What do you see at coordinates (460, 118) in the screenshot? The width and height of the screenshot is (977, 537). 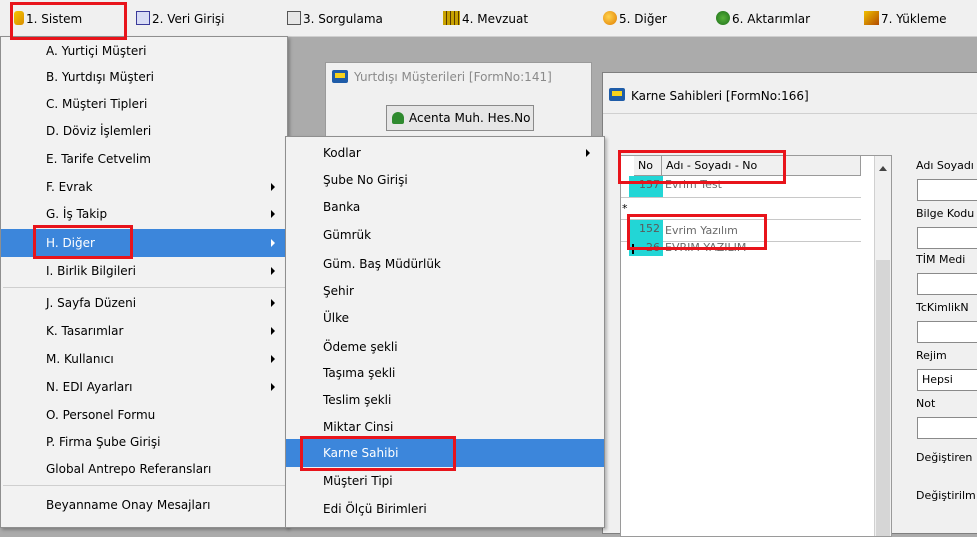 I see `acenta-muh-hes-no-button: Acenta Muh. Hes.No` at bounding box center [460, 118].